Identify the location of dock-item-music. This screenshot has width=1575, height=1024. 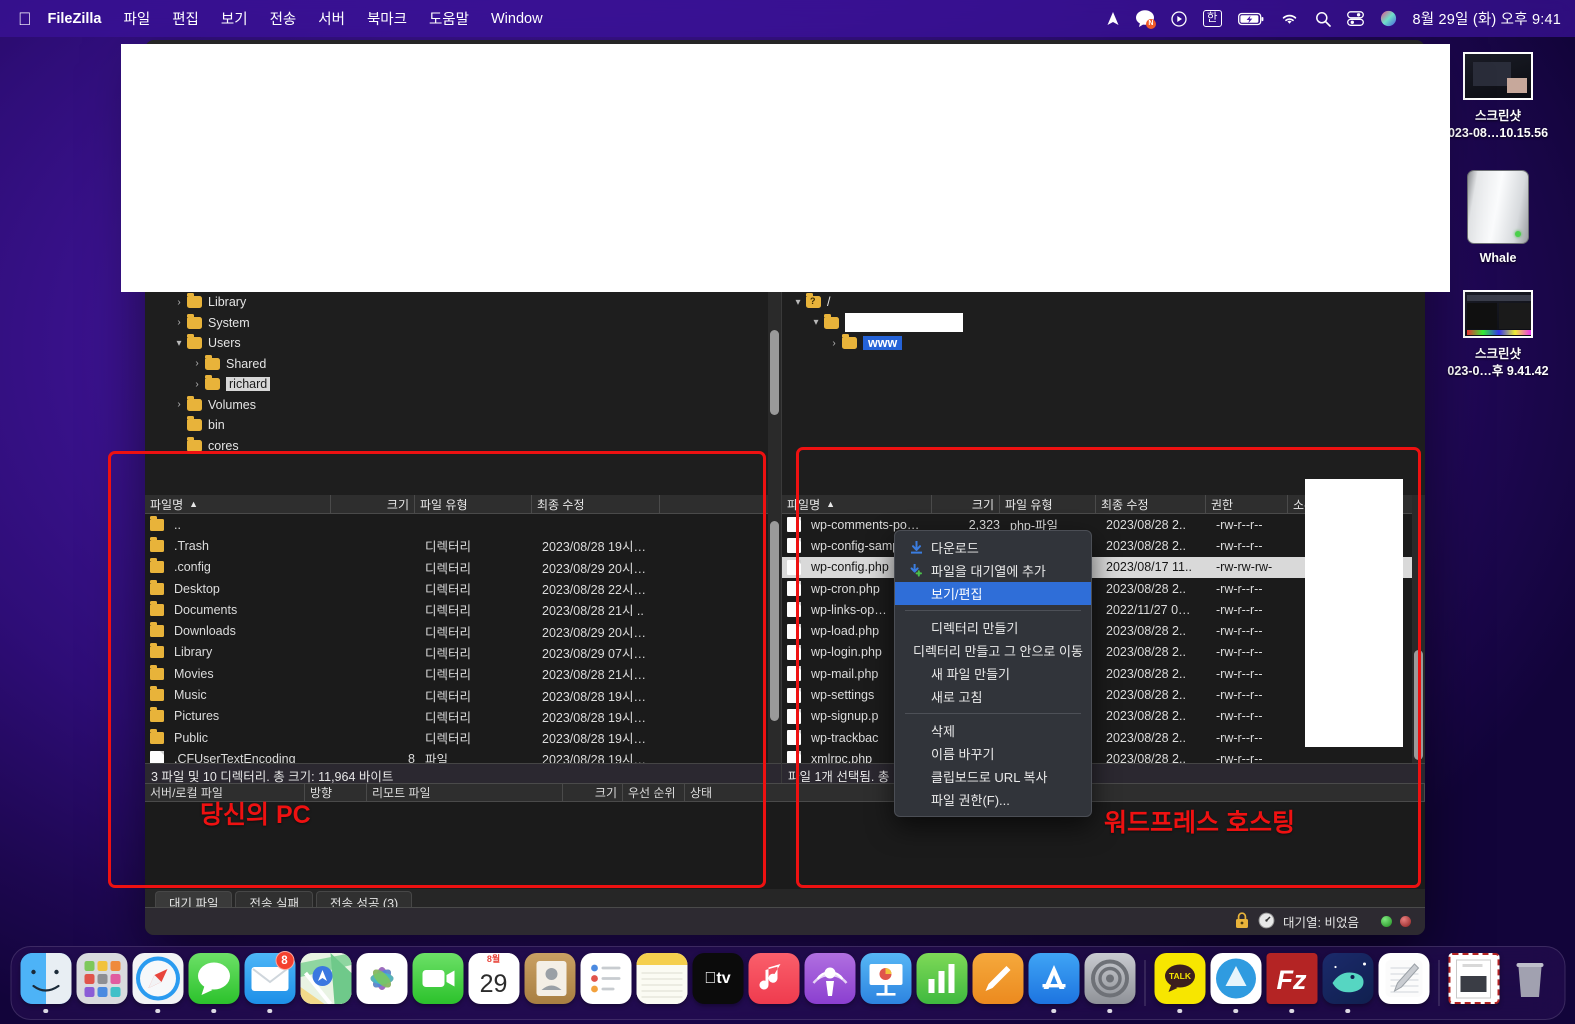
(773, 983).